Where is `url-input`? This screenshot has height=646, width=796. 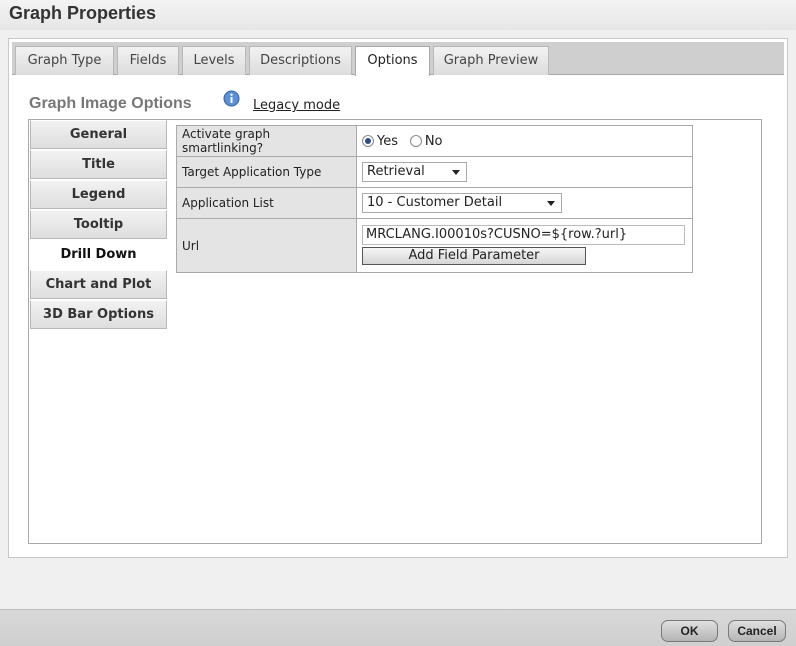 url-input is located at coordinates (523, 234).